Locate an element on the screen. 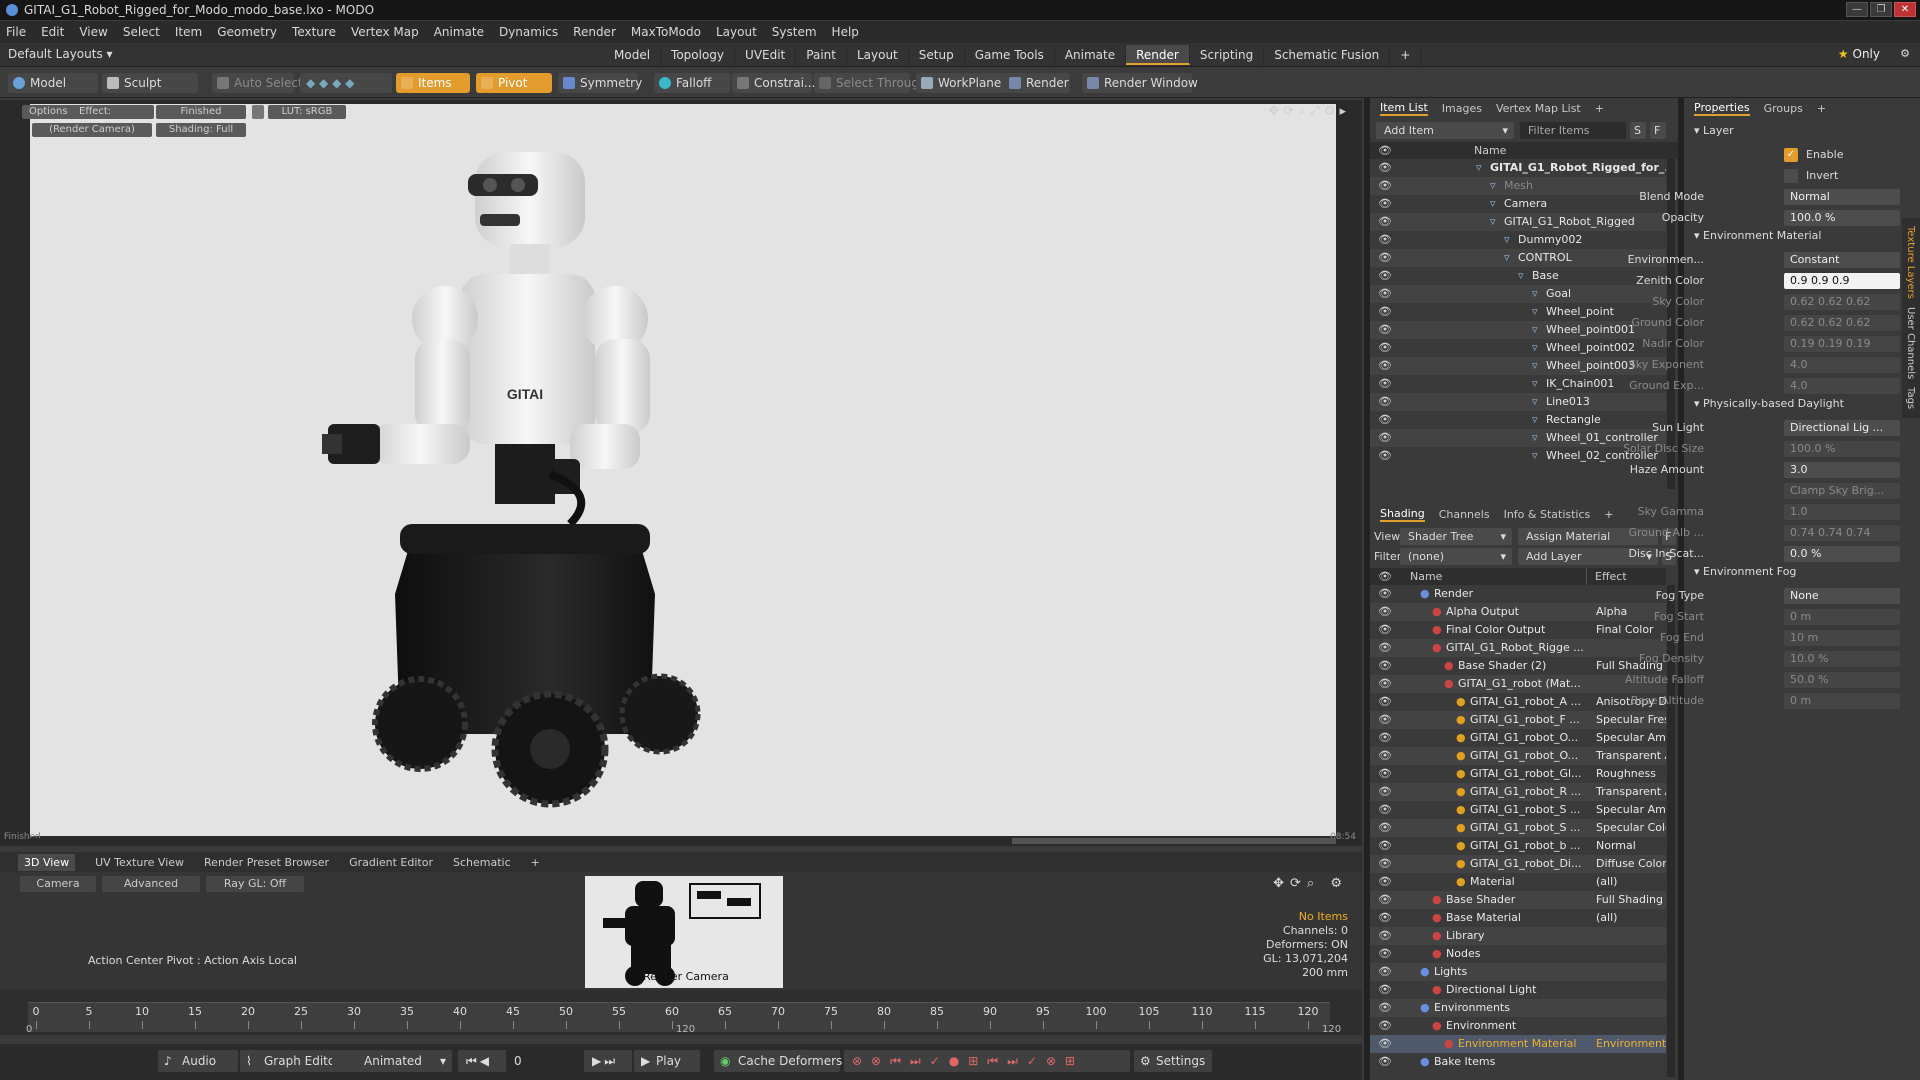 The height and width of the screenshot is (1080, 1920). property-haze-amount: Haze Amount 3.0 is located at coordinates (1765, 470).